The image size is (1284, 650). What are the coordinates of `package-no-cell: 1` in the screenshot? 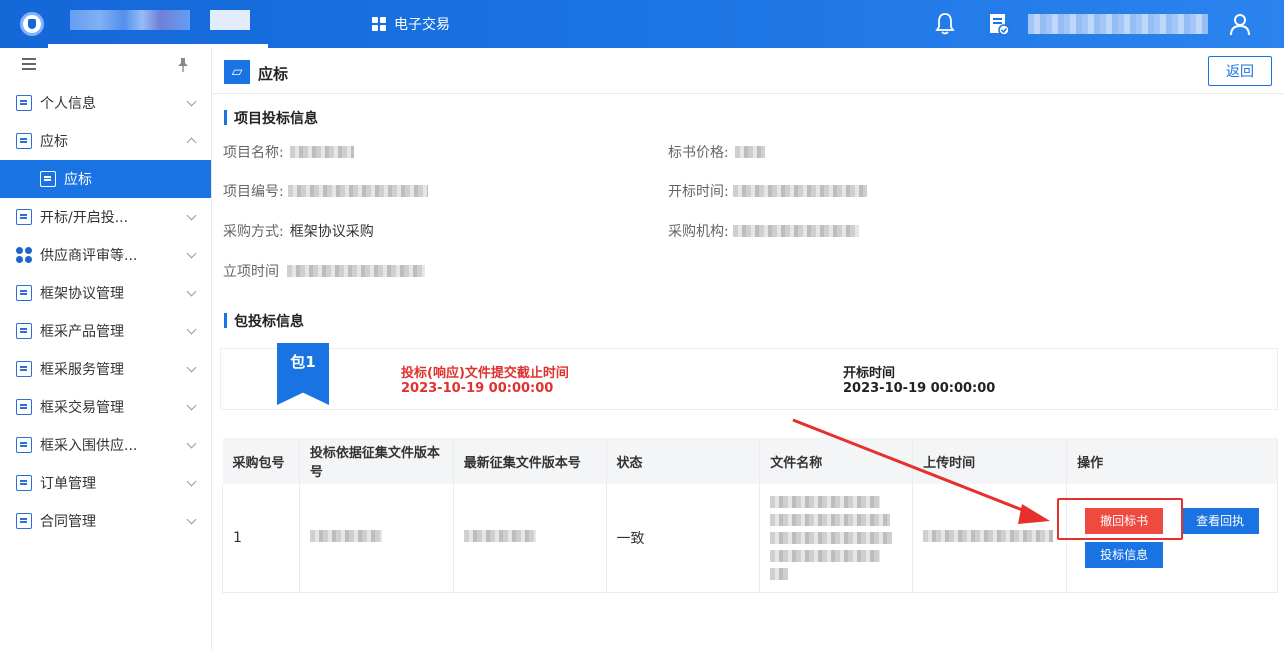 It's located at (261, 538).